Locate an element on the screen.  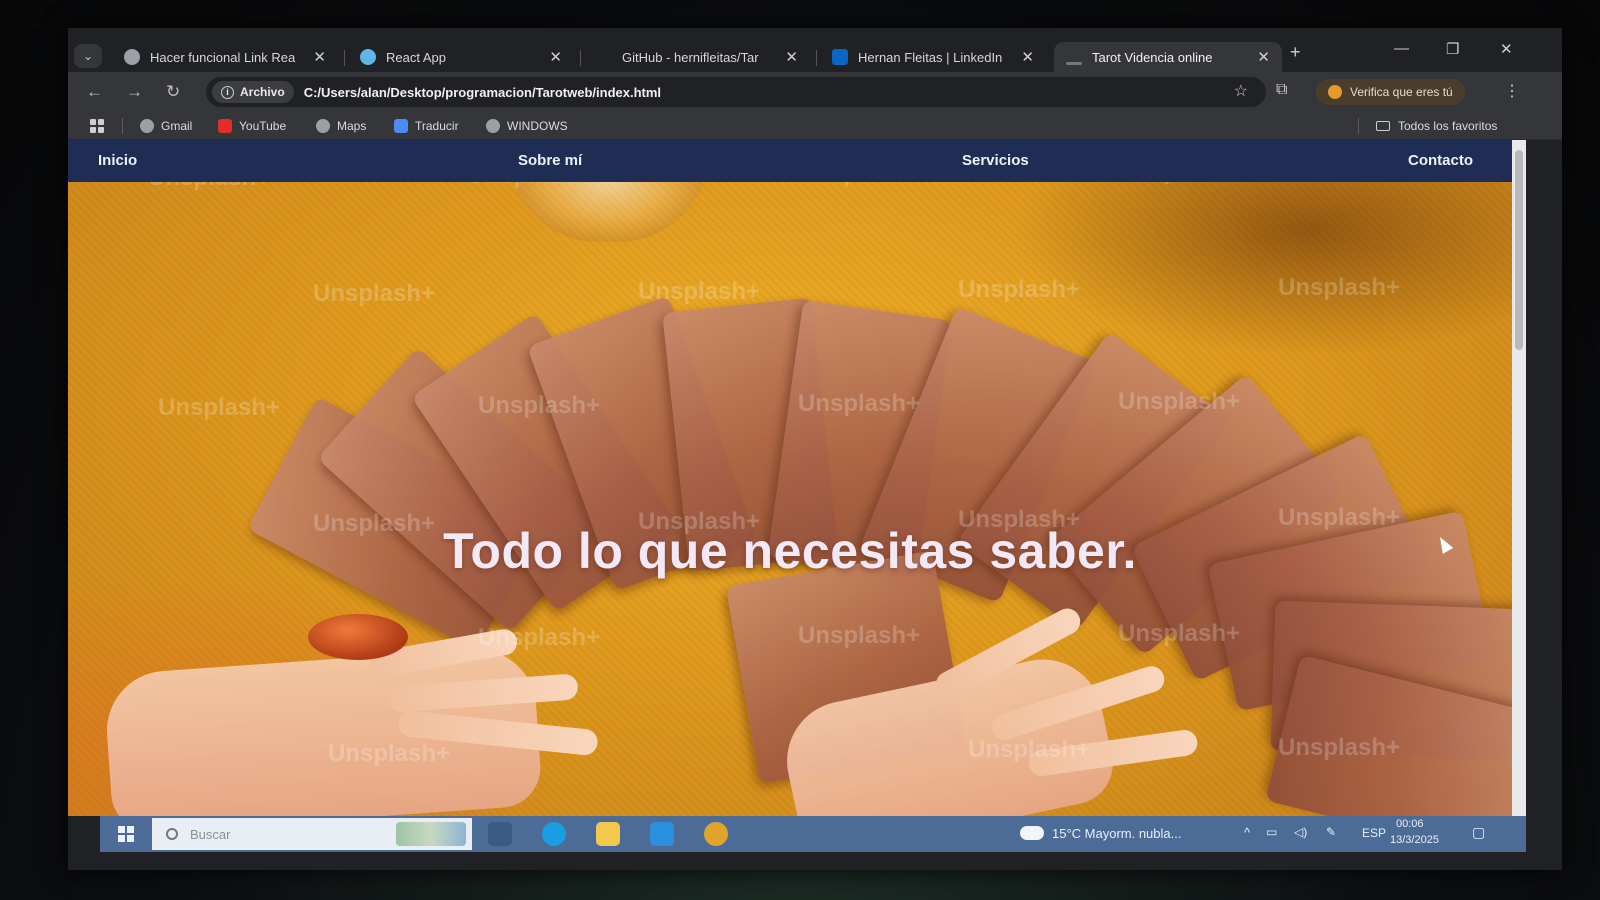
restore-button: ❐ is located at coordinates (1452, 49).